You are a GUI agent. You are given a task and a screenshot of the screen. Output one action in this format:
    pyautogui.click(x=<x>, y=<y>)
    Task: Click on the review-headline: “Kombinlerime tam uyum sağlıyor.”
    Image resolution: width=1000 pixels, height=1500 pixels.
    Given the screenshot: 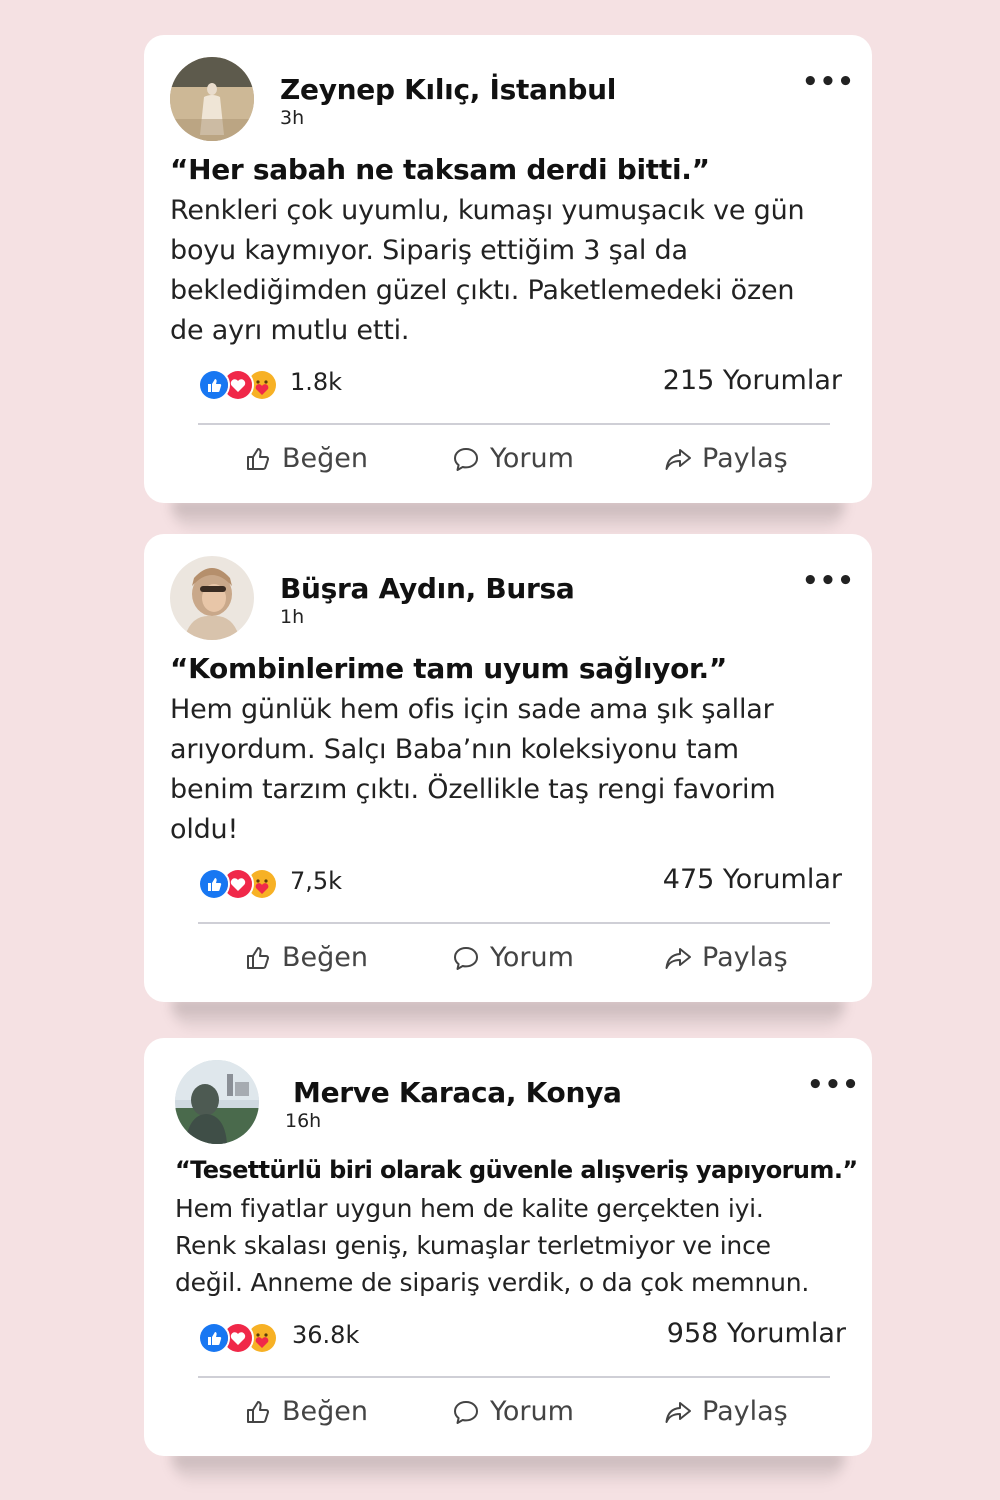 What is the action you would take?
    pyautogui.click(x=448, y=668)
    